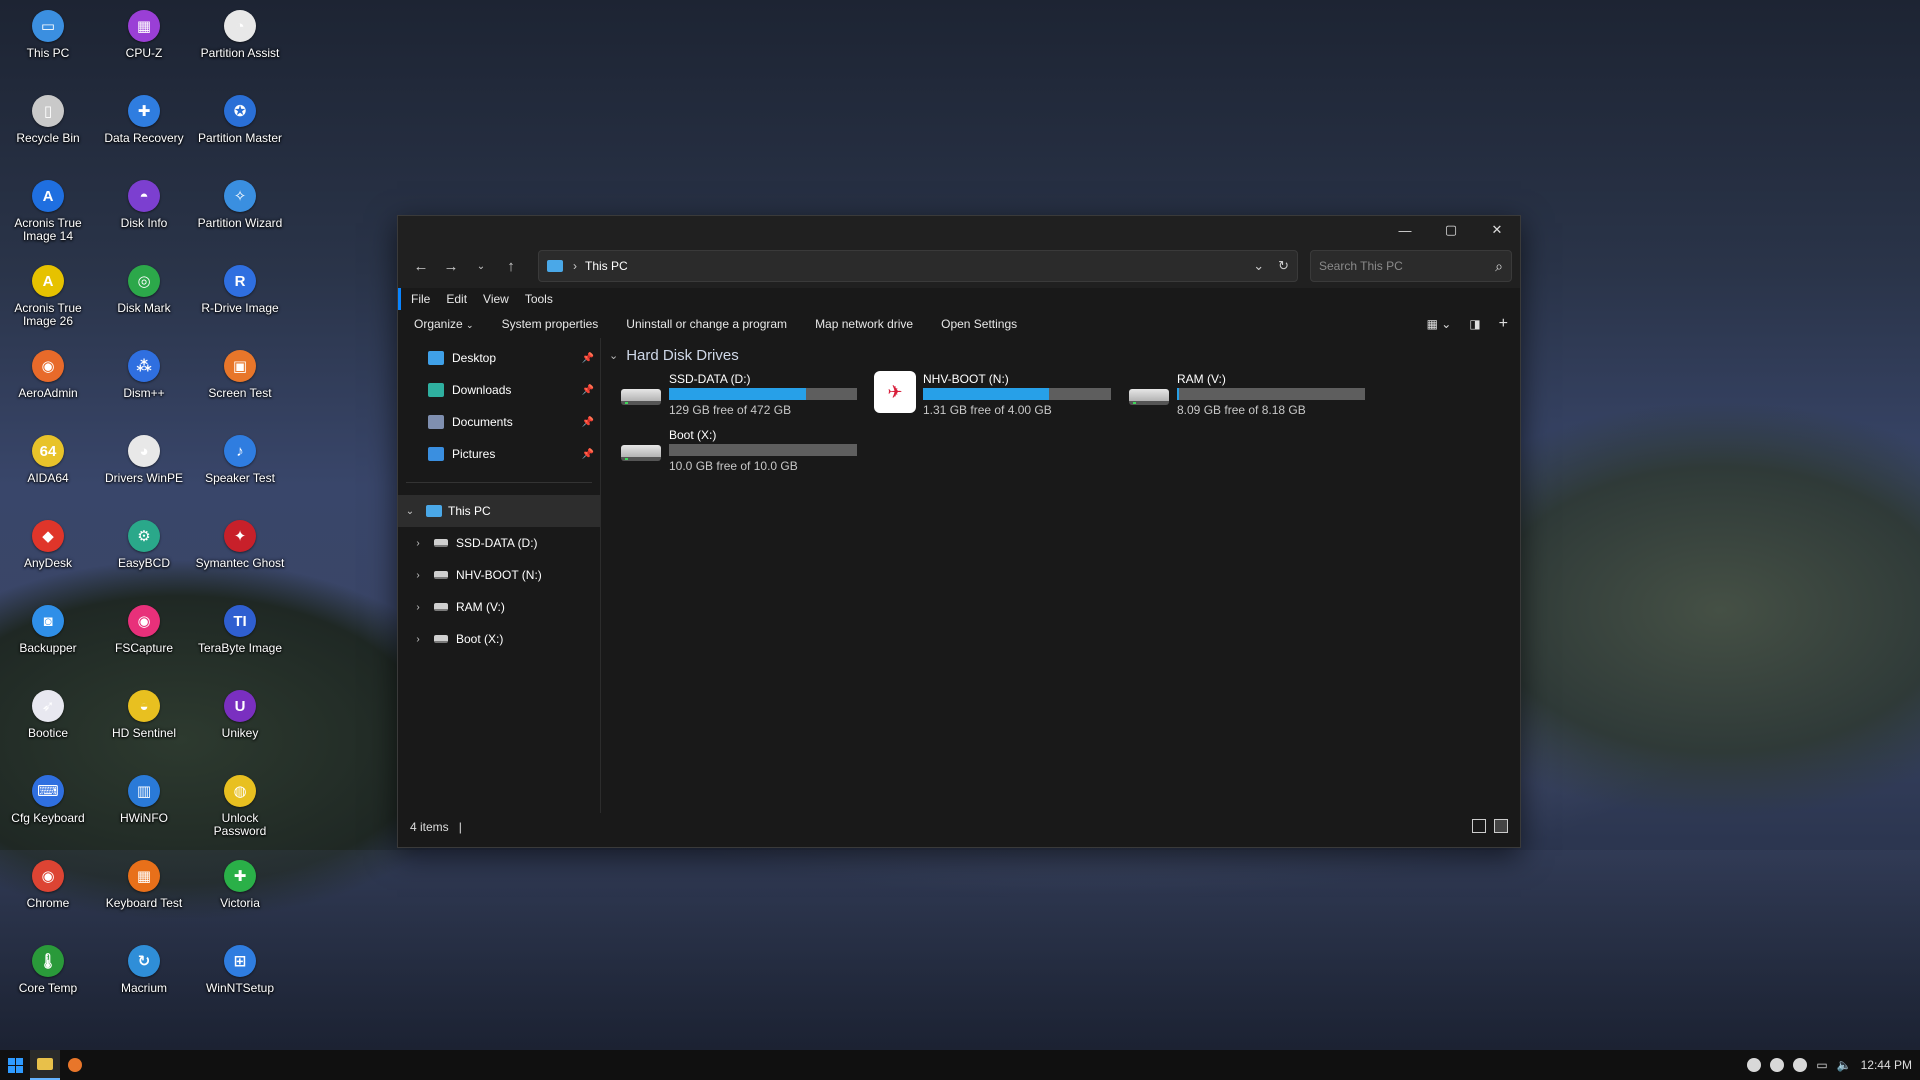  Describe the element at coordinates (144, 366) in the screenshot. I see `app-icon: ⁂` at that location.